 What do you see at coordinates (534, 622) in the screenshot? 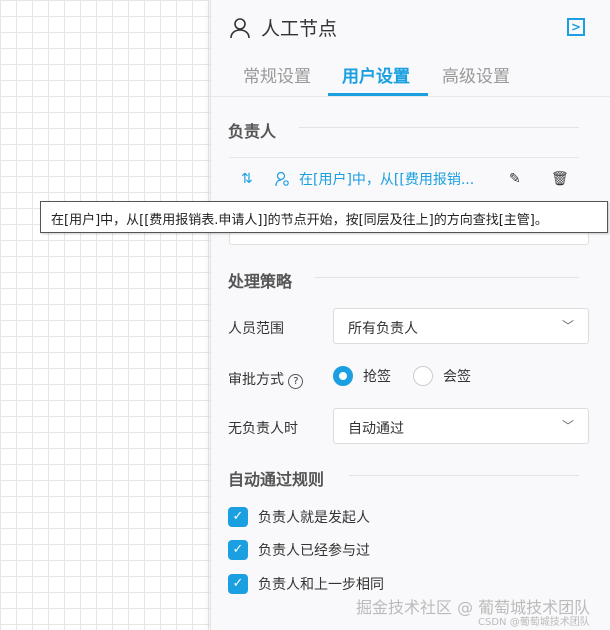
I see `watermark-sub: CSDN @葡萄城技术团队` at bounding box center [534, 622].